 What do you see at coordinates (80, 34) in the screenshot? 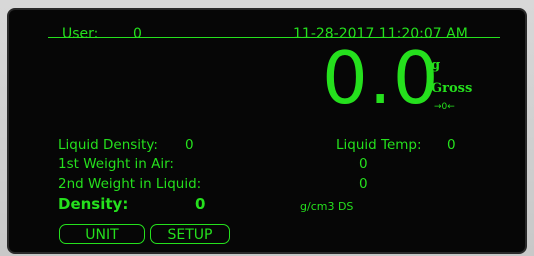
I see `user-label: User:` at bounding box center [80, 34].